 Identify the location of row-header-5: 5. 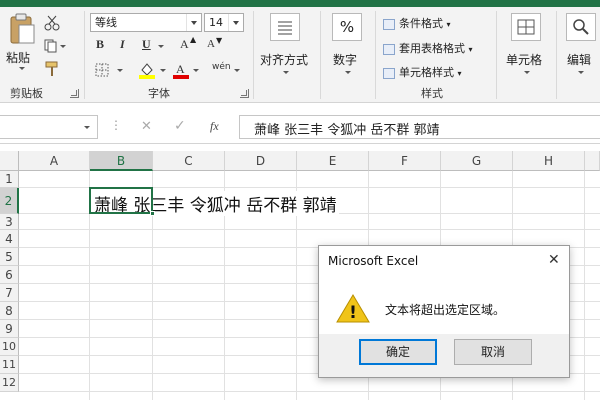
(9, 257).